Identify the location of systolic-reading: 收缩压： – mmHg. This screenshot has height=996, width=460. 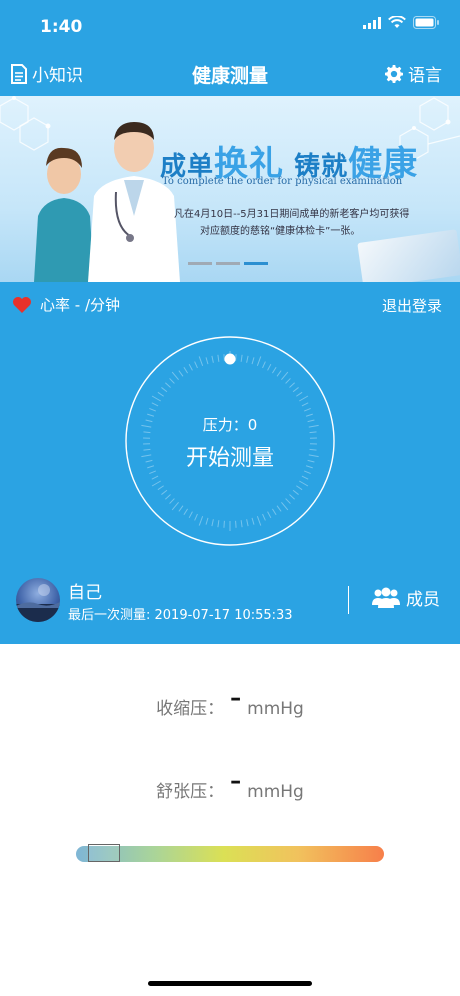
(230, 703).